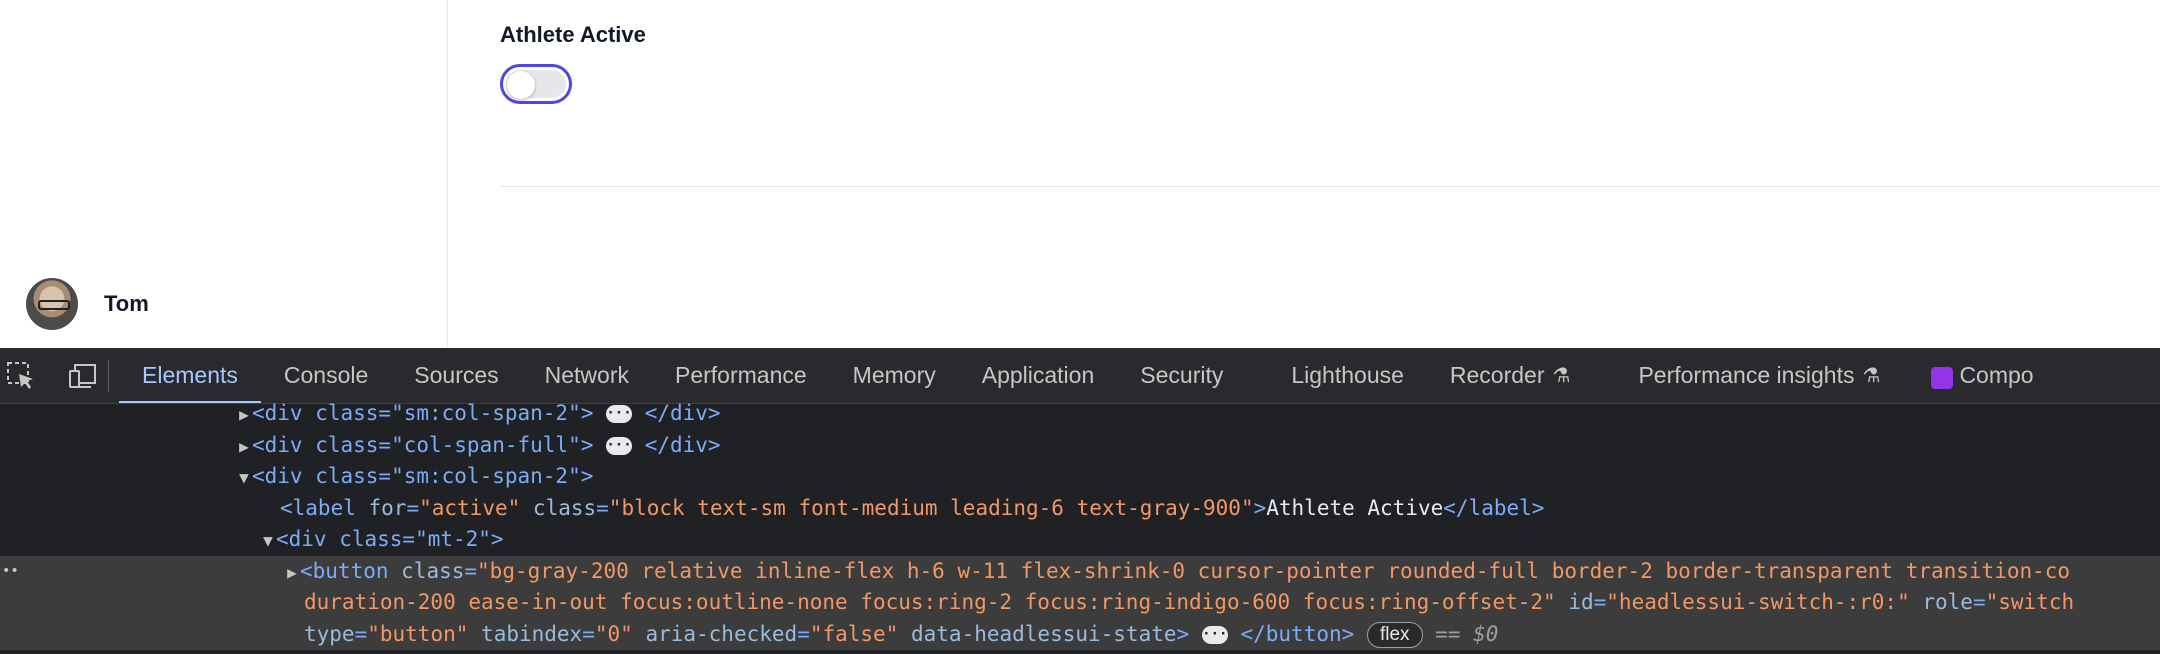 The image size is (2160, 654). Describe the element at coordinates (1192, 375) in the screenshot. I see `tab-security: Security` at that location.